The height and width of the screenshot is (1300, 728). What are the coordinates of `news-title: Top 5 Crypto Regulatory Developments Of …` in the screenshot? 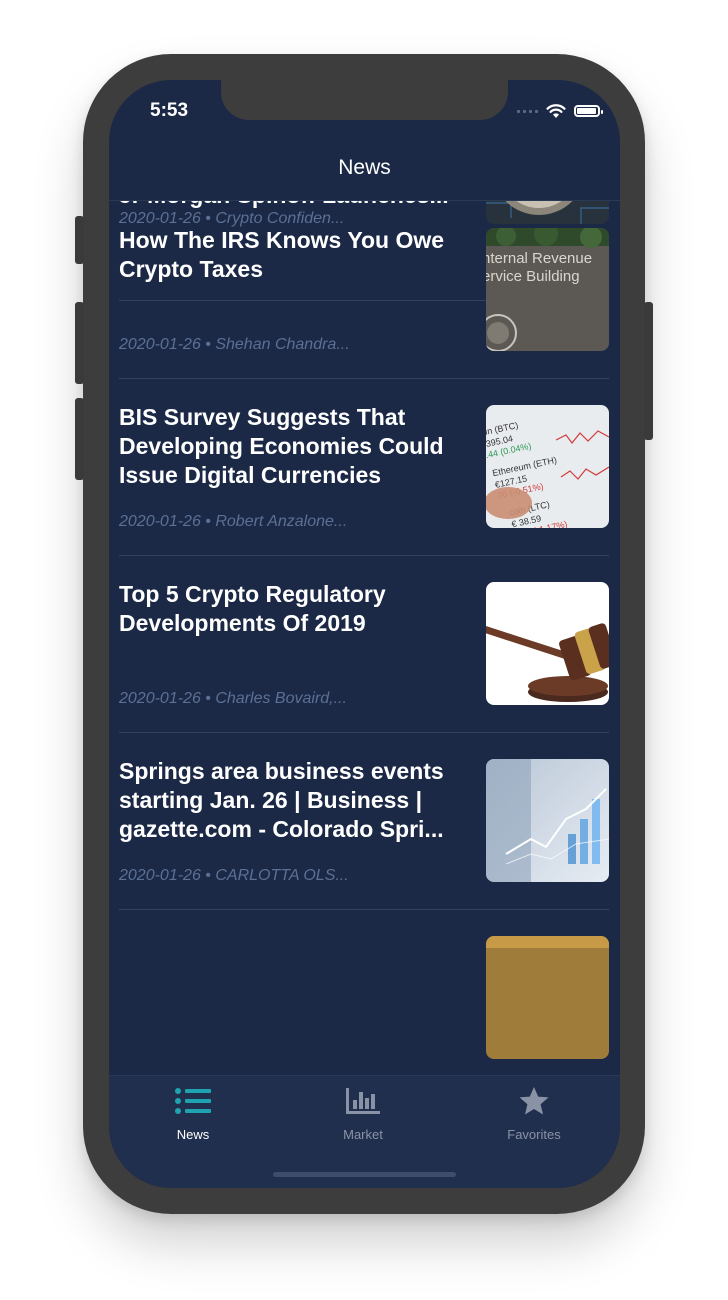 It's located at (252, 608).